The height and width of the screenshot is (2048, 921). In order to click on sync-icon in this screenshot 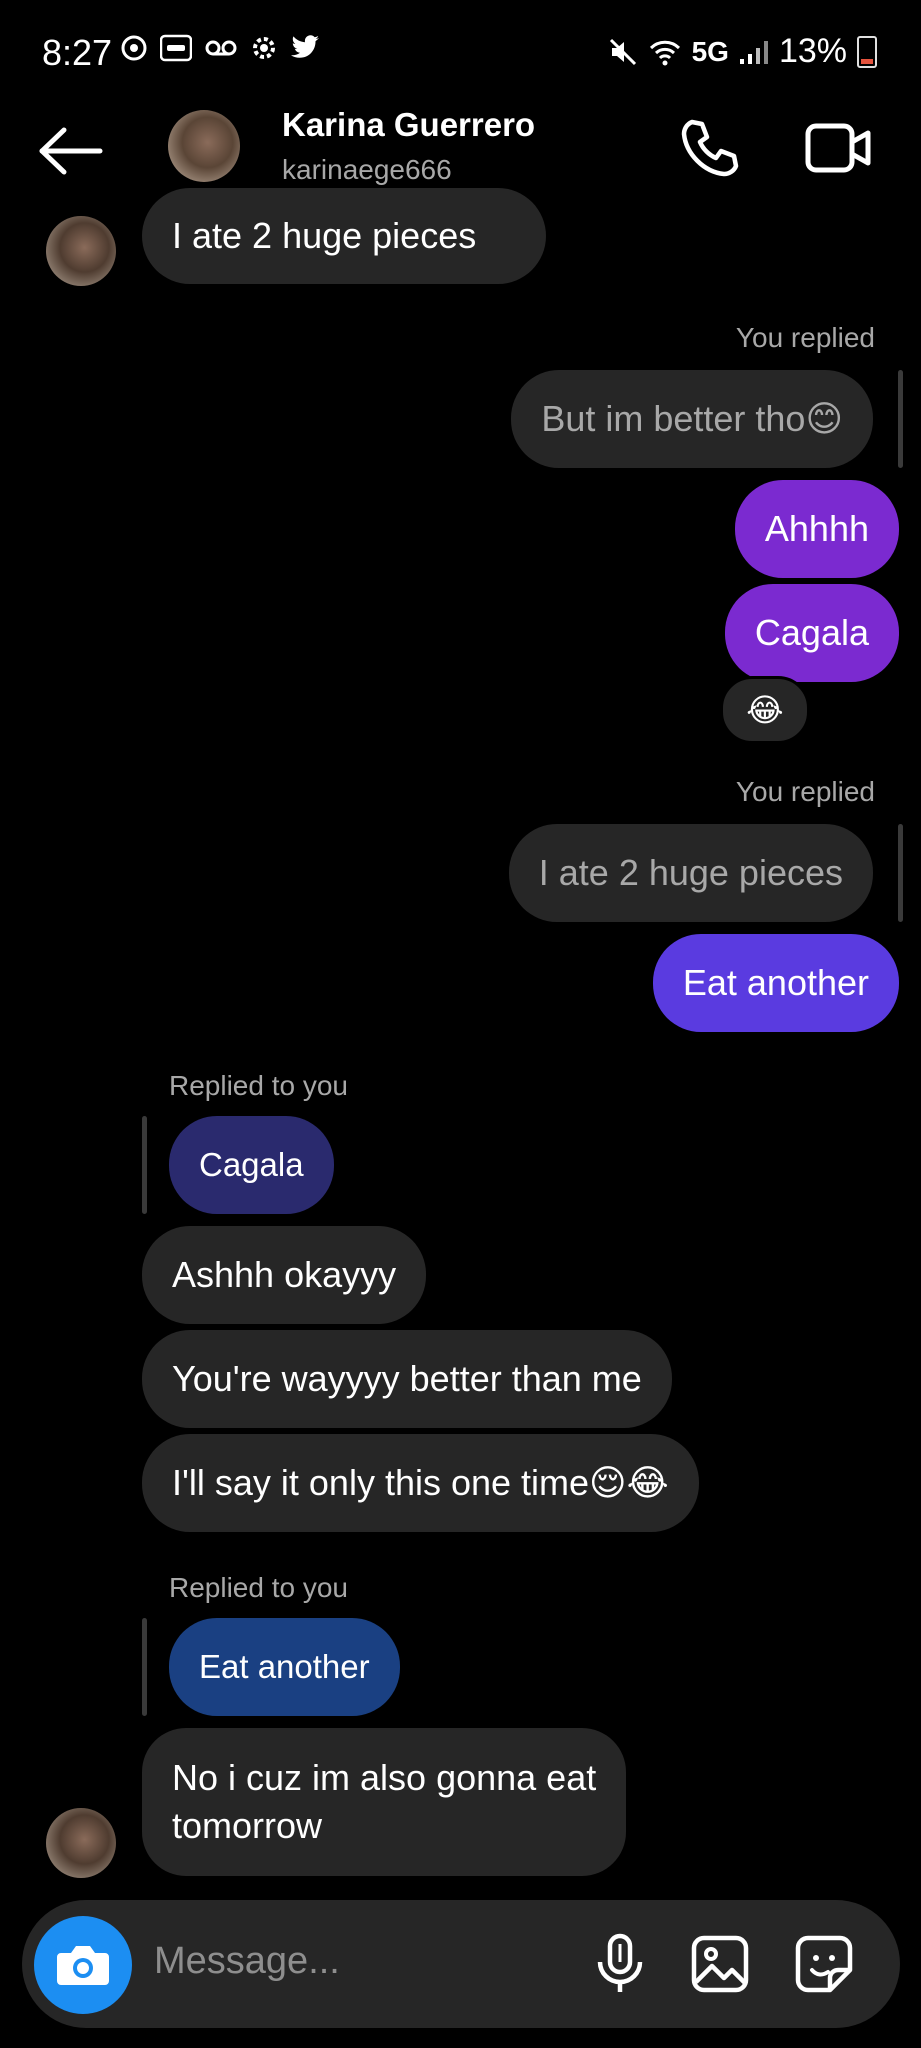, I will do `click(134, 48)`.